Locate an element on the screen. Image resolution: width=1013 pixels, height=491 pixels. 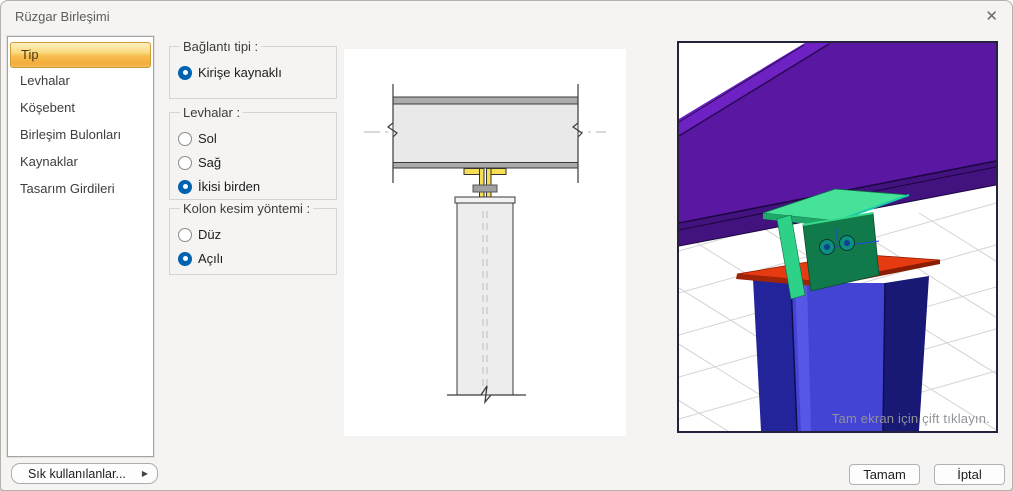
sidebar-item-kaynaklar: Kaynaklar is located at coordinates (80, 162).